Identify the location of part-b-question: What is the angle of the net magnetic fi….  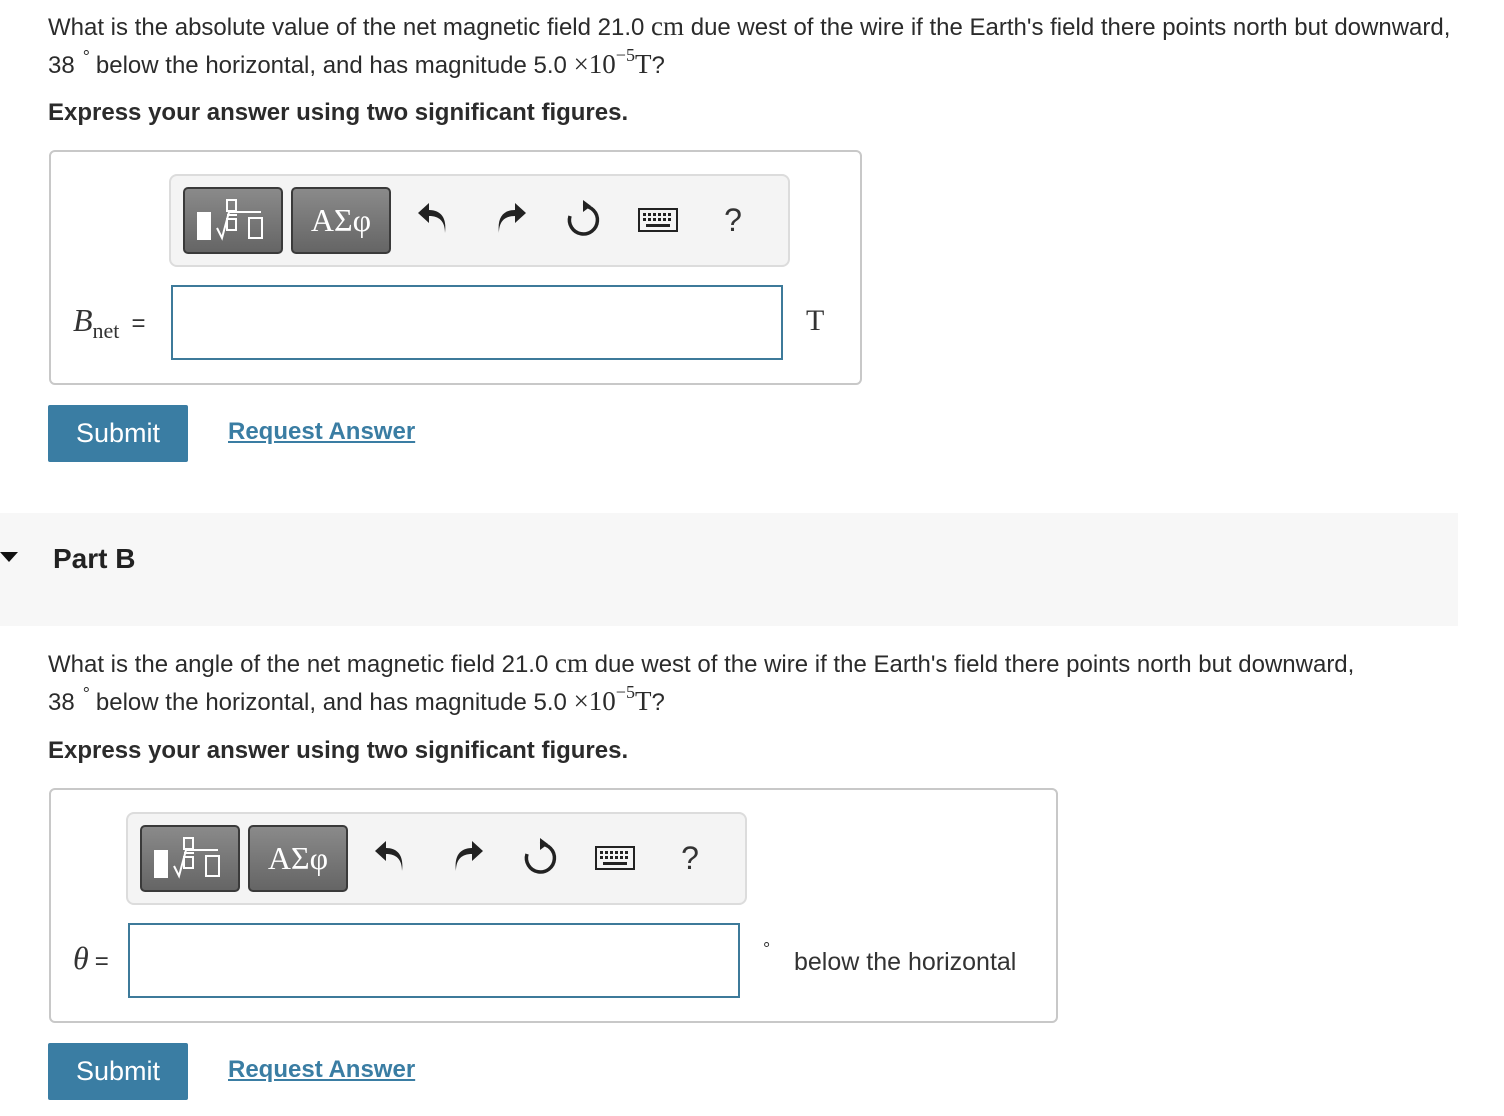
(758, 683).